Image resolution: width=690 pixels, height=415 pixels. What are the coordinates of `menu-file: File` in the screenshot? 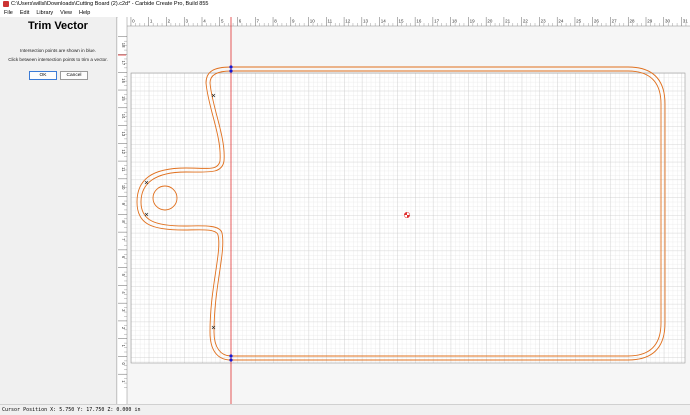 It's located at (8, 13).